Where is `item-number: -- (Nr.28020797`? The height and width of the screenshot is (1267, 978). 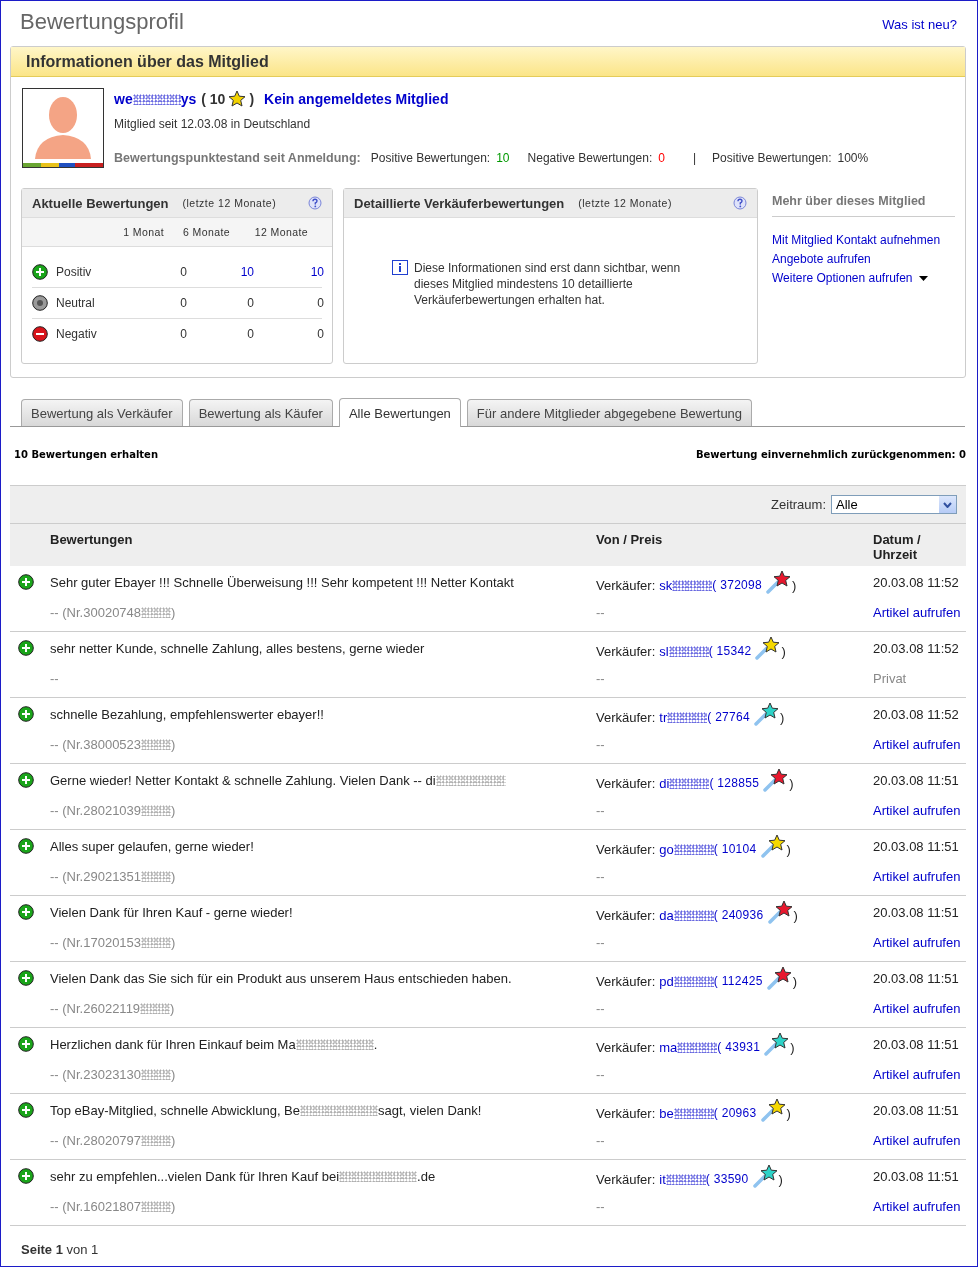
item-number: -- (Nr.28020797 is located at coordinates (96, 1140).